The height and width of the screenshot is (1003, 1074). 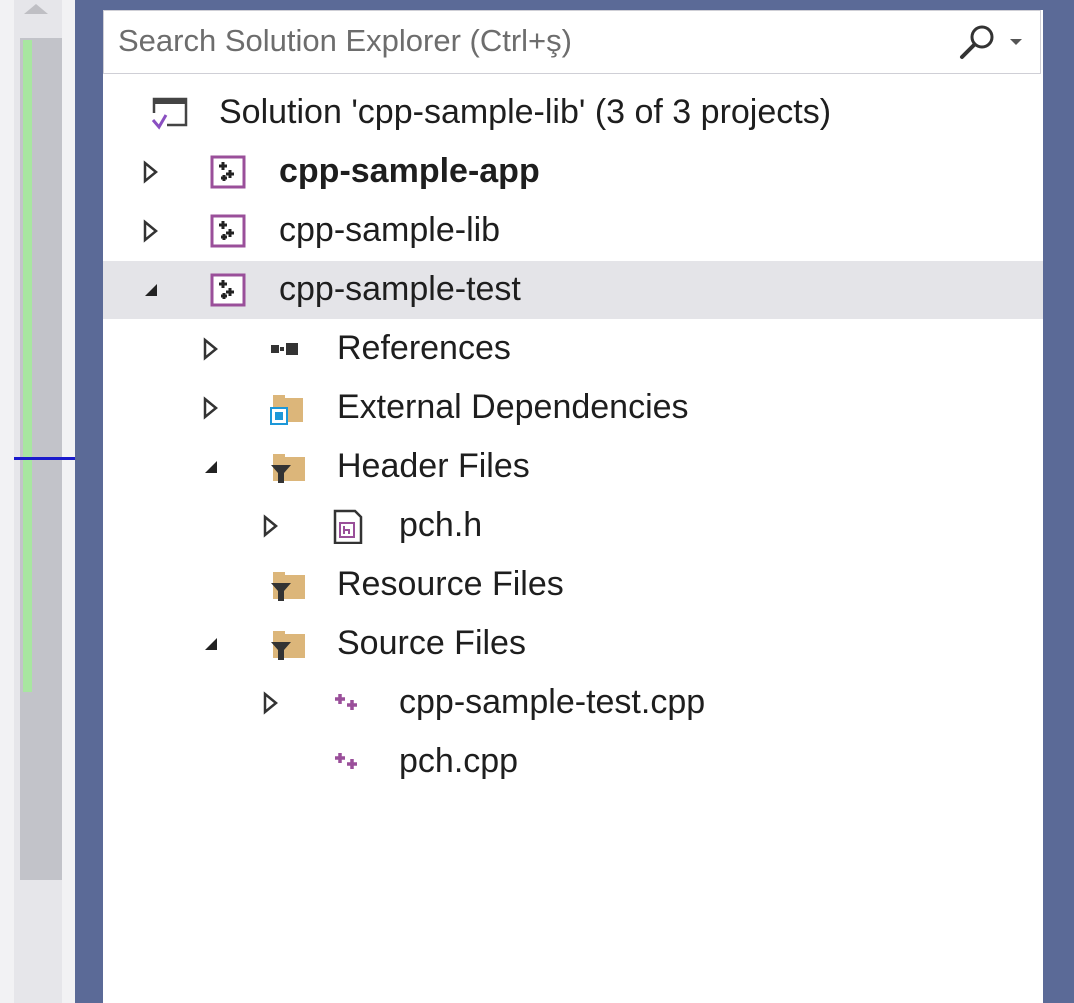 I want to click on tree-item: cpp-sample-app, so click(x=573, y=172).